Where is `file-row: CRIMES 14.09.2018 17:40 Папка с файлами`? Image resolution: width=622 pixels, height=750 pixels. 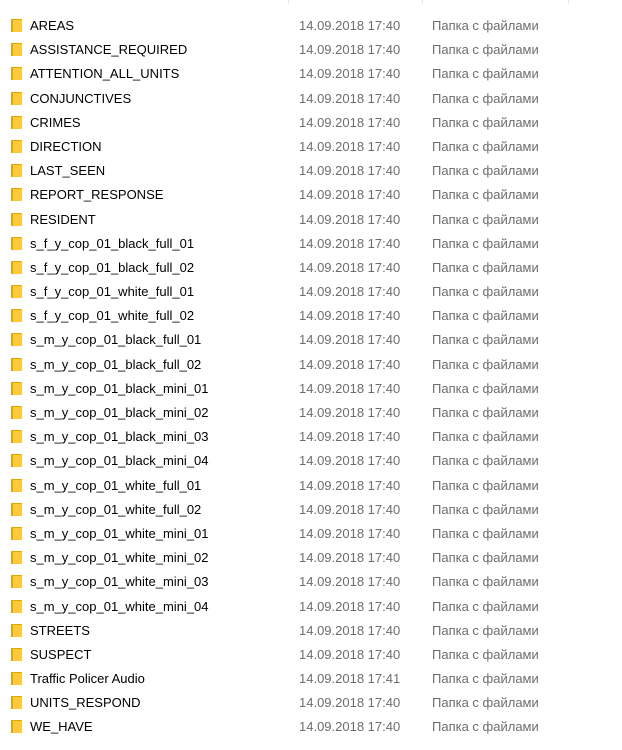
file-row: CRIMES 14.09.2018 17:40 Папка с файлами is located at coordinates (311, 124).